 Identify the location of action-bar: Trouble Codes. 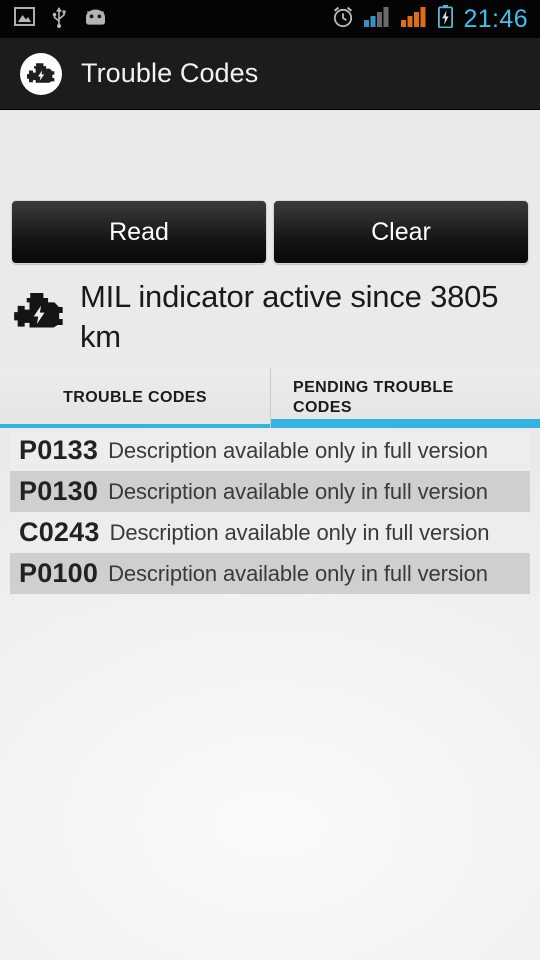
(270, 74).